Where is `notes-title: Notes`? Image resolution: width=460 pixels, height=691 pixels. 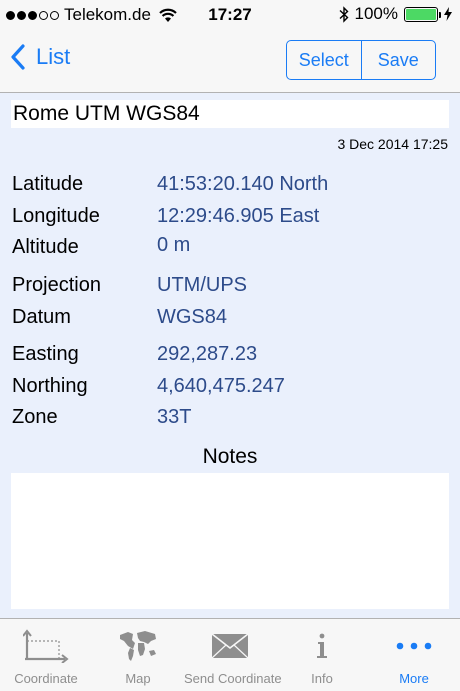 notes-title: Notes is located at coordinates (230, 456).